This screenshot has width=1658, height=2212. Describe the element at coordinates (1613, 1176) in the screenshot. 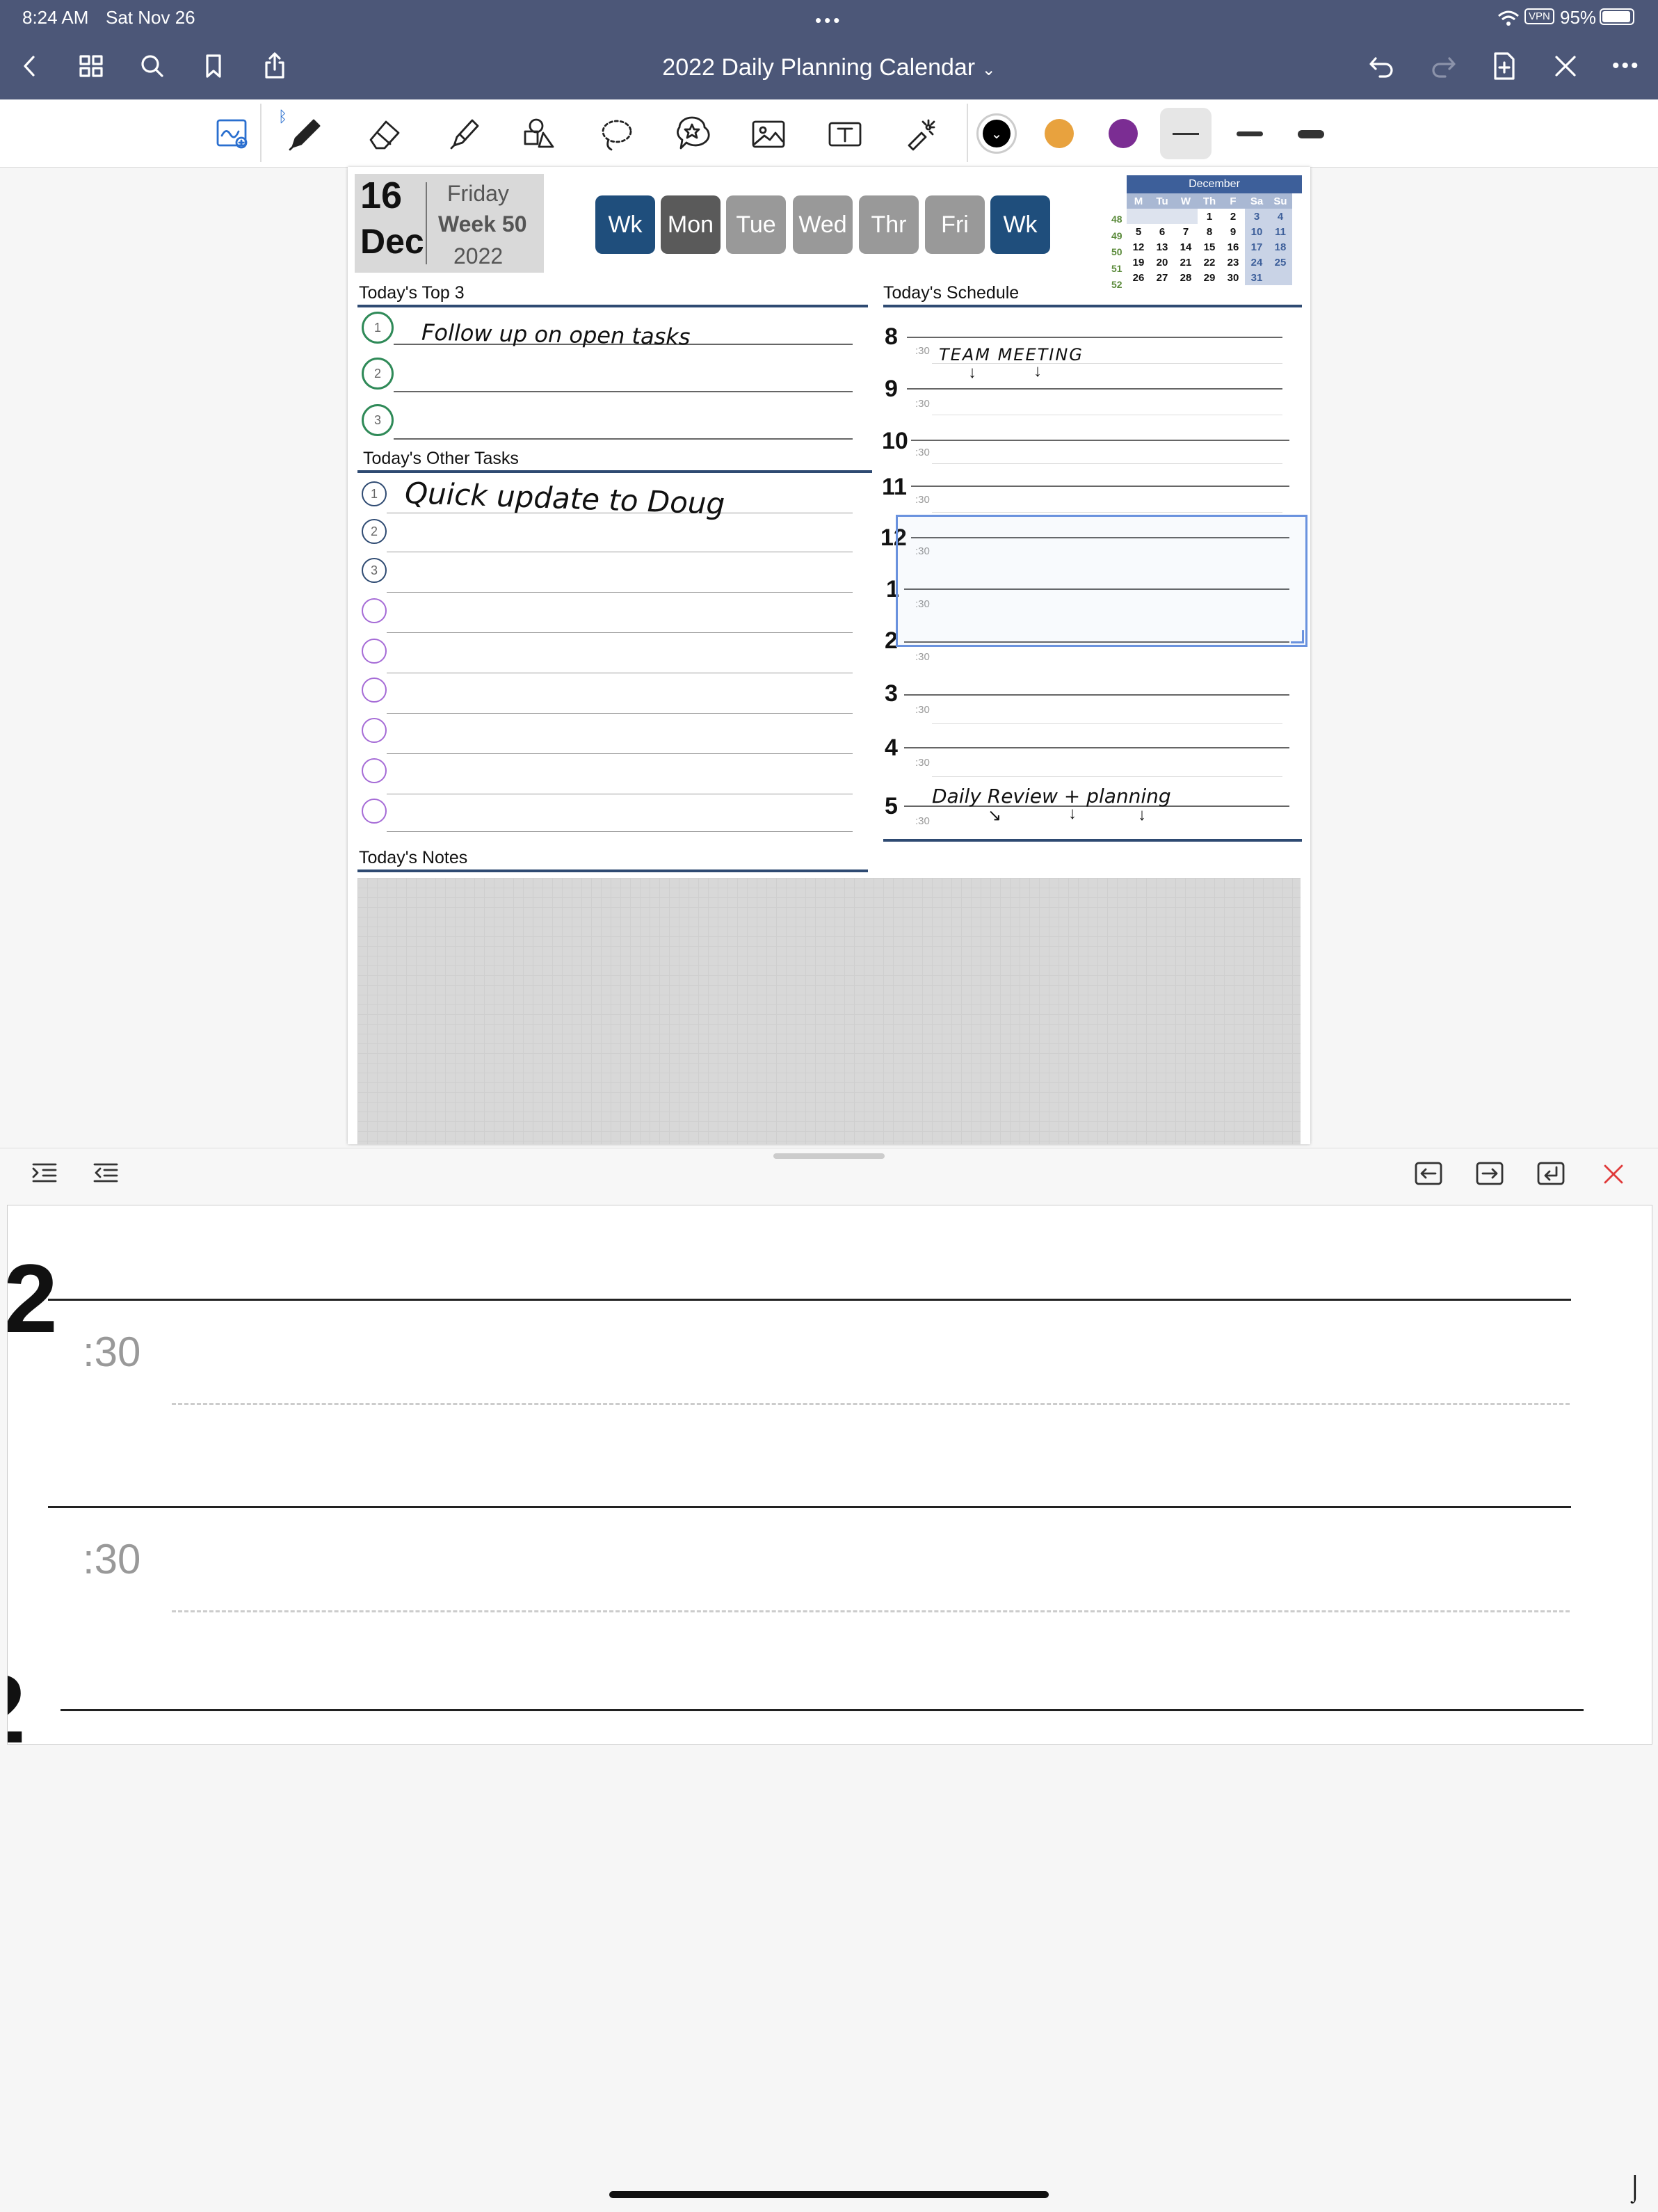

I see `close-zoom-icon` at that location.